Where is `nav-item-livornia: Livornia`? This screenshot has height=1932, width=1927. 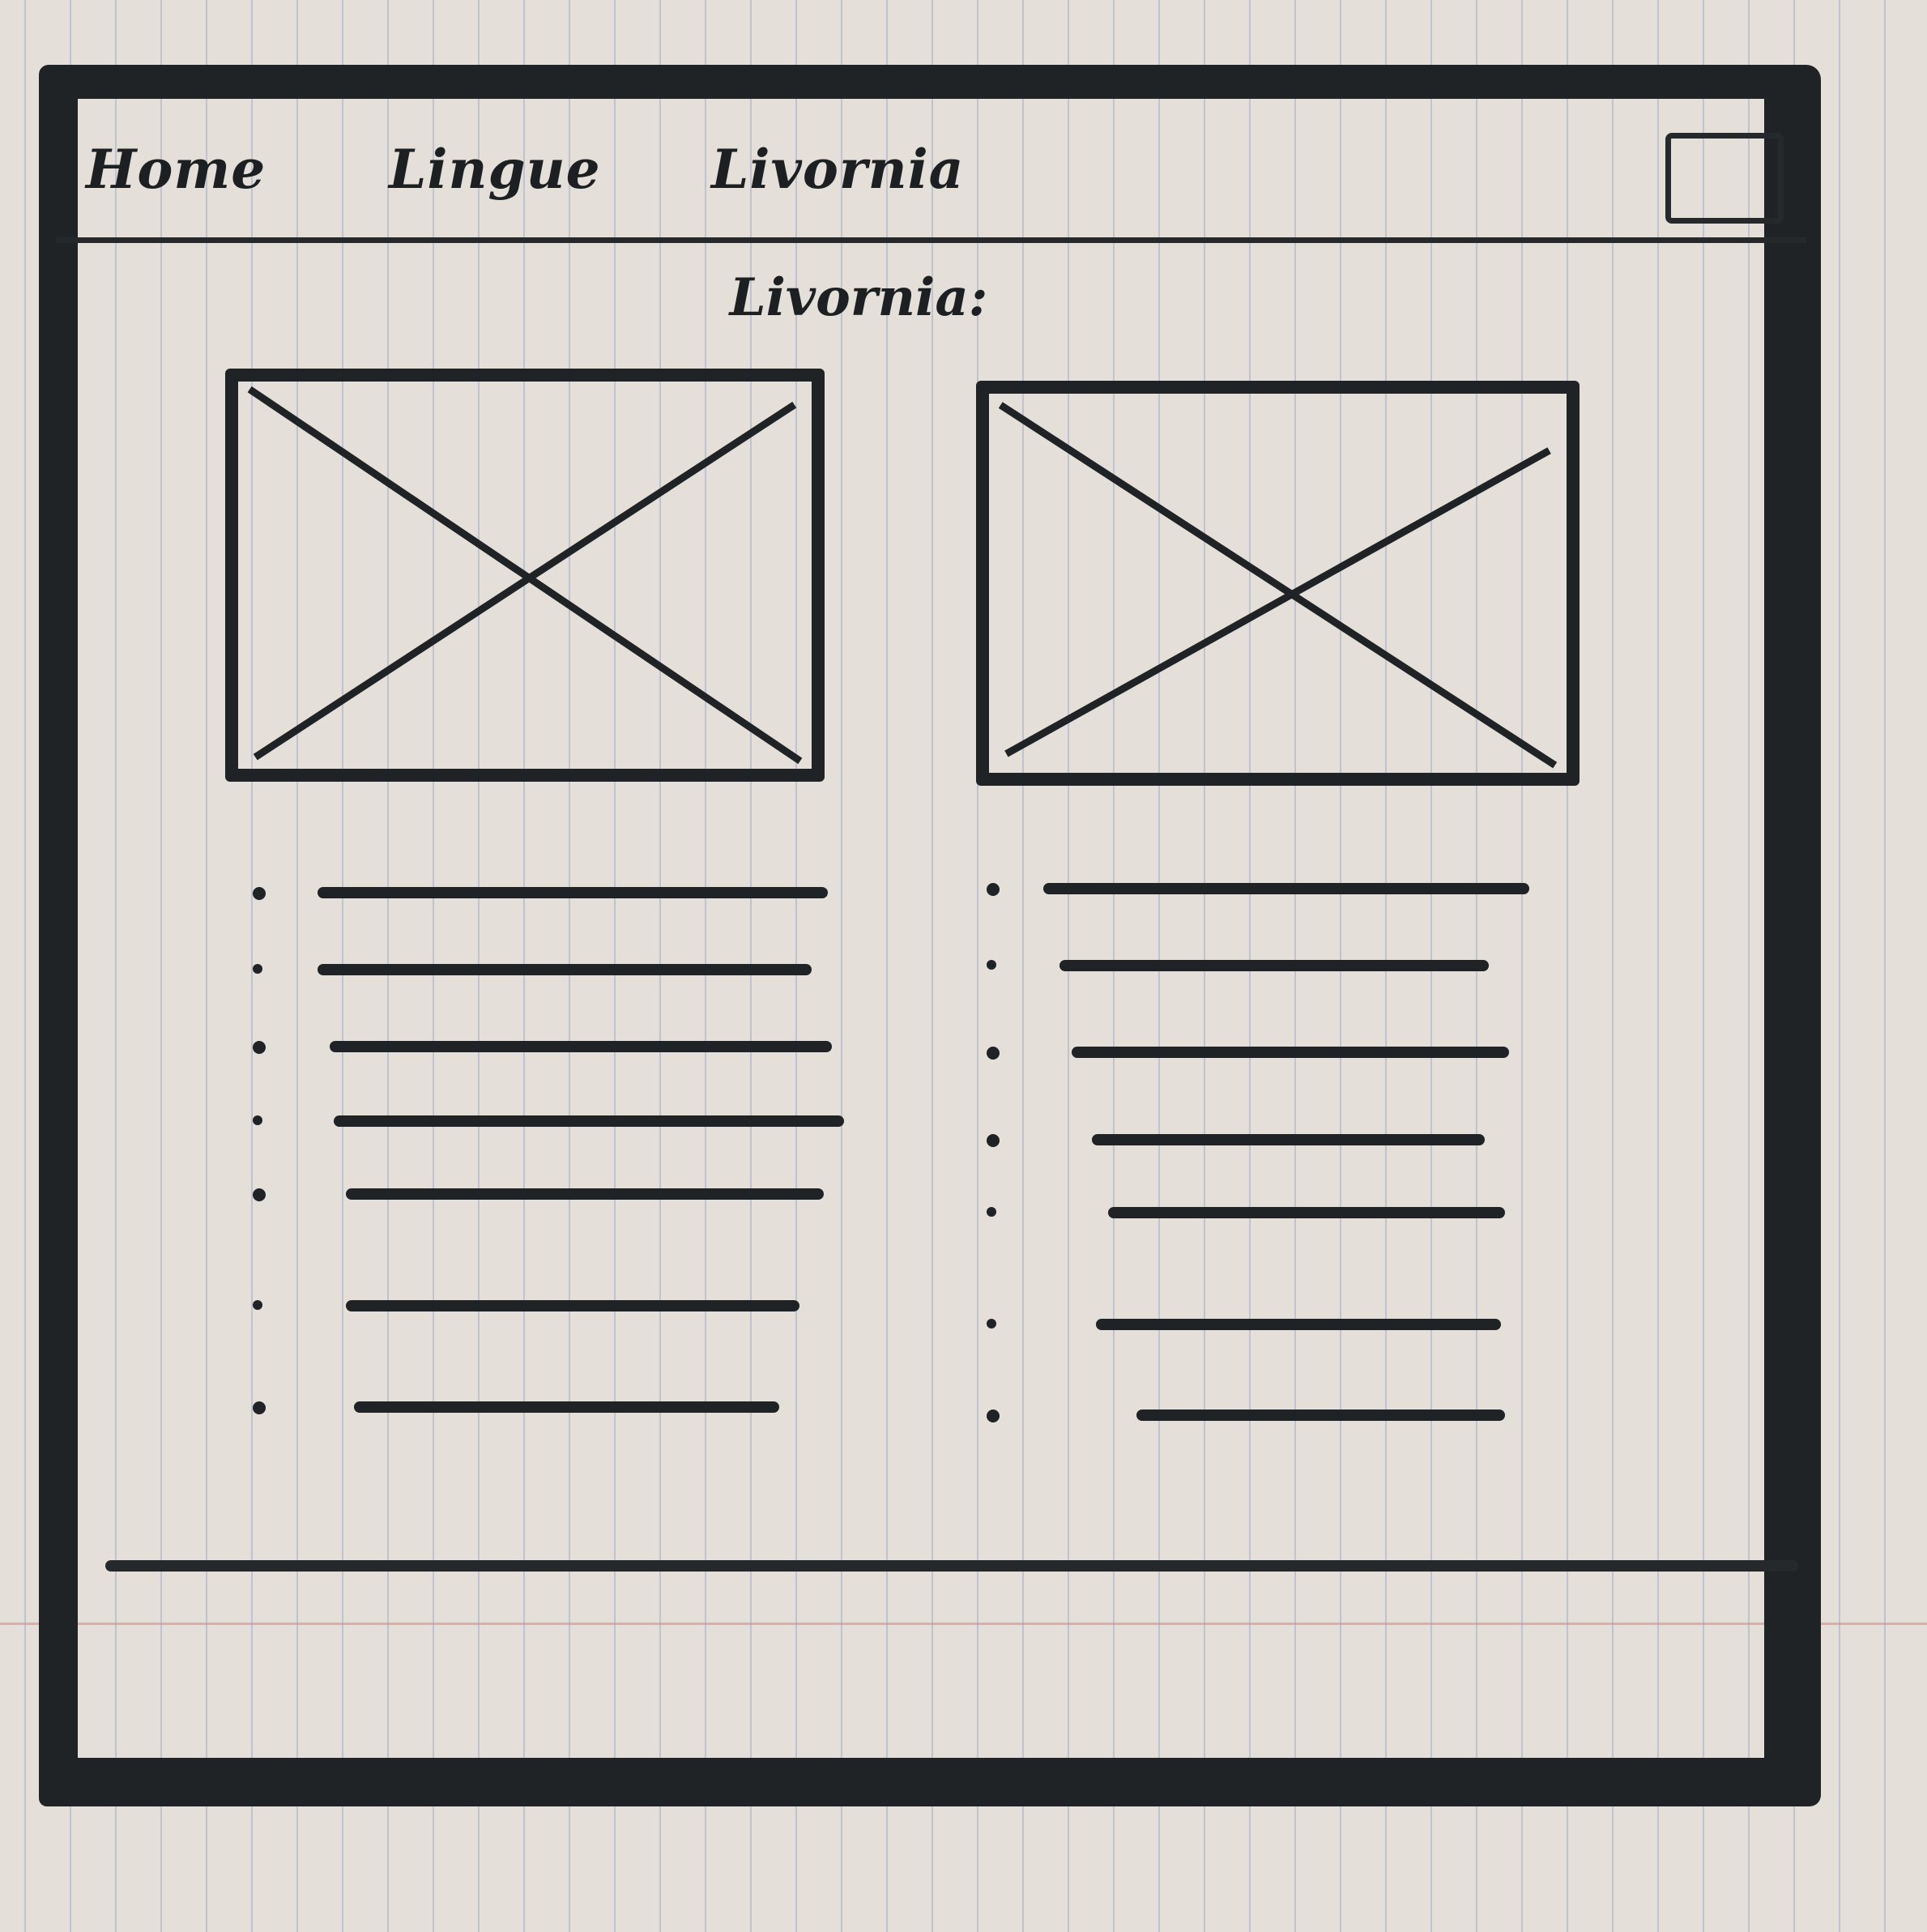 nav-item-livornia: Livornia is located at coordinates (837, 170).